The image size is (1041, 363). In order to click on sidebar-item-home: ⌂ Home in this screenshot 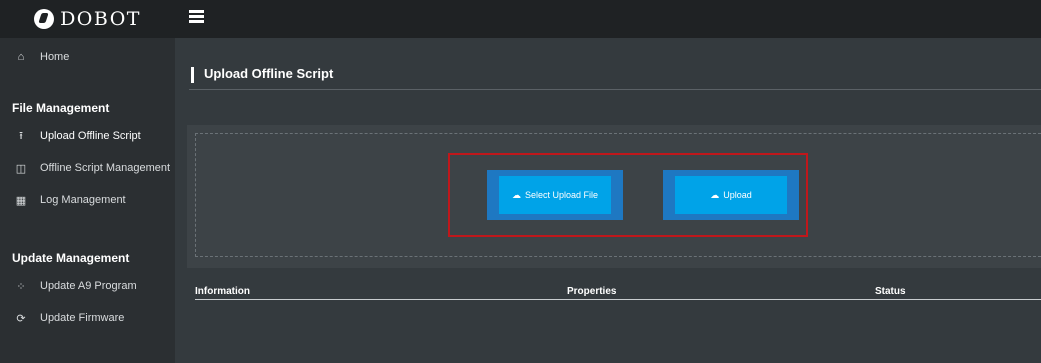, I will do `click(87, 57)`.